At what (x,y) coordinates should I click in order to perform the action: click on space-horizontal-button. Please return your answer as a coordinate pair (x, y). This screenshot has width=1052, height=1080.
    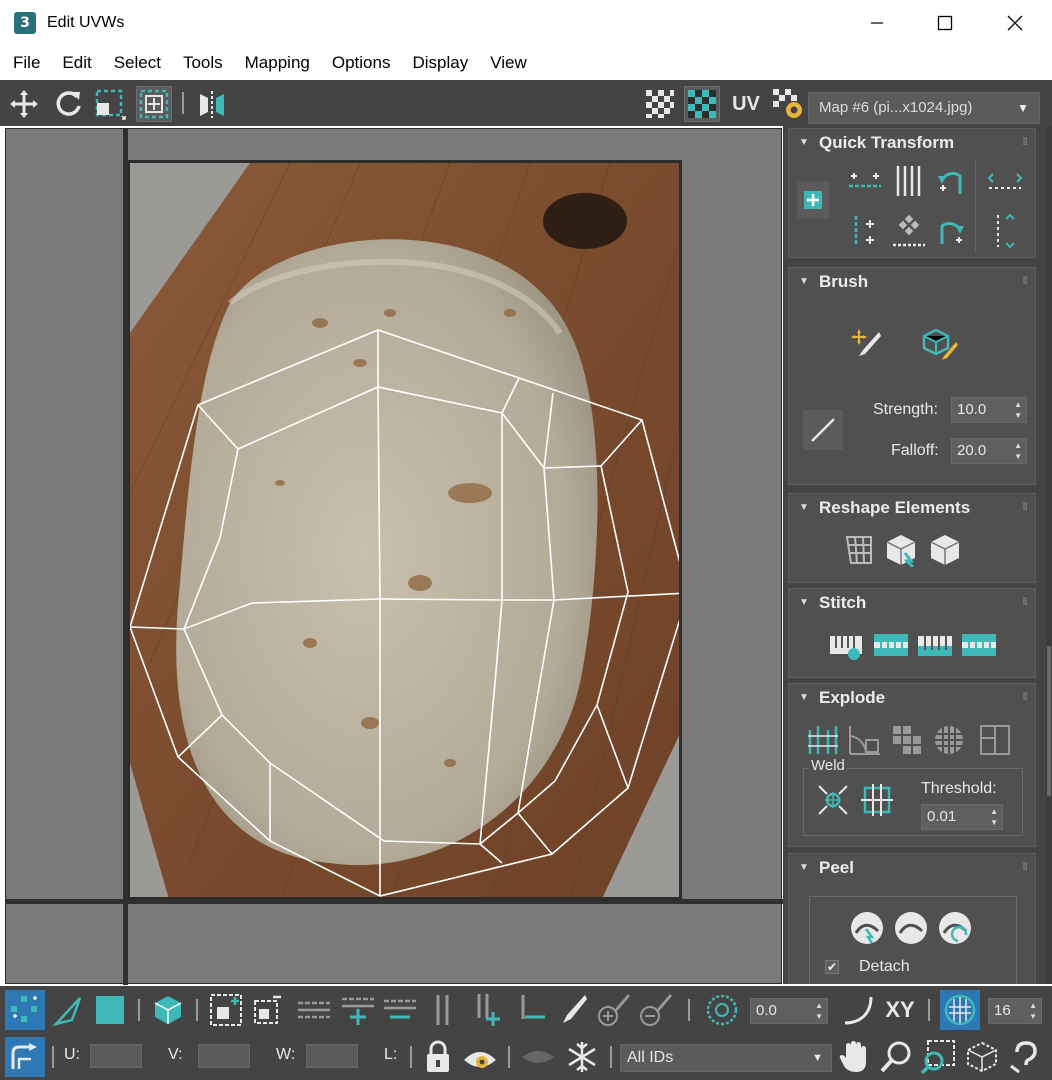
    Looking at the image, I should click on (1005, 181).